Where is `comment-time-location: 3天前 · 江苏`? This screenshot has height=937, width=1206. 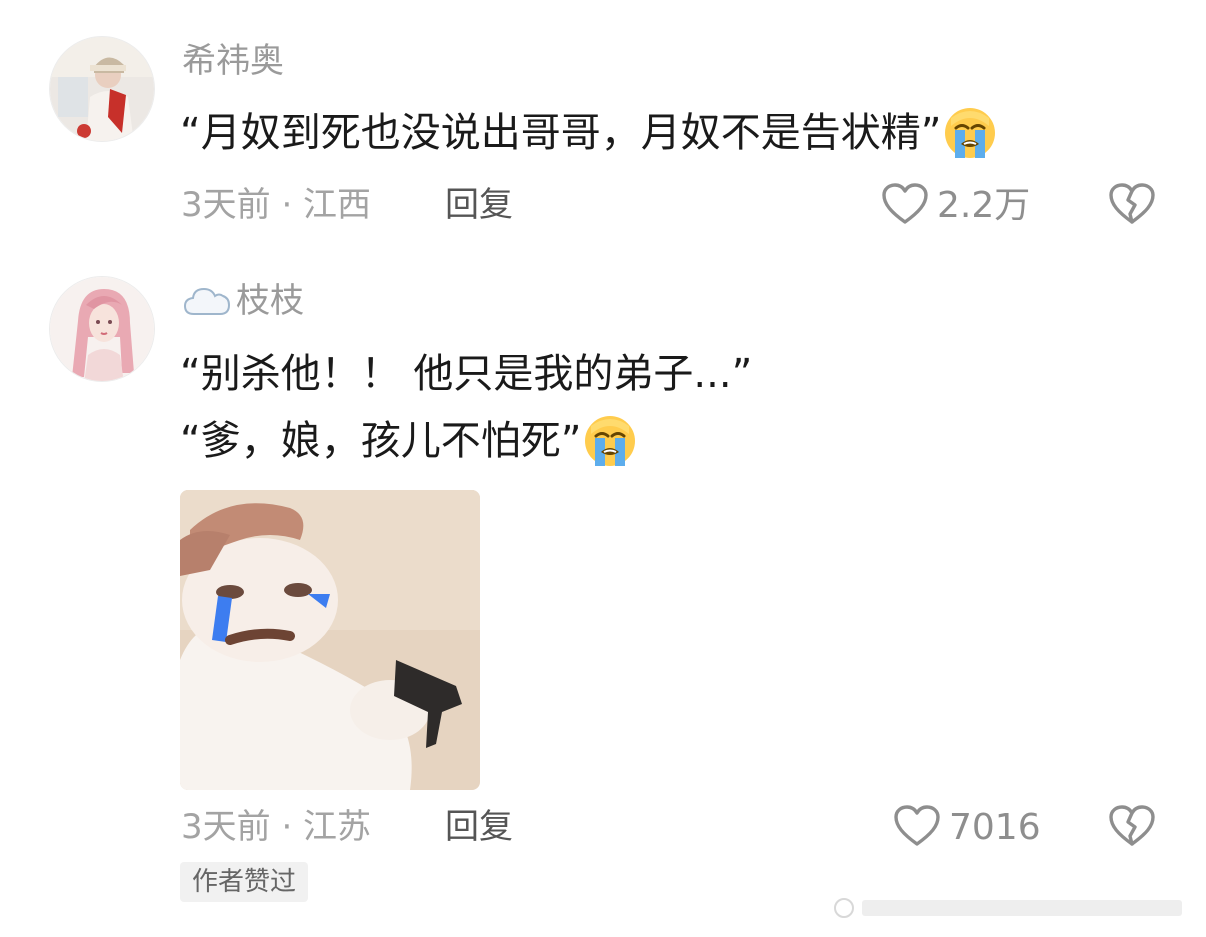
comment-time-location: 3天前 · 江苏 is located at coordinates (276, 827).